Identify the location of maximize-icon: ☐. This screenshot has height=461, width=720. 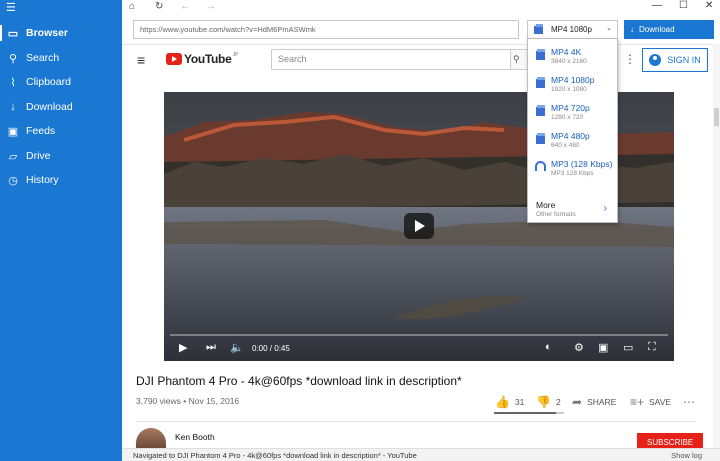
(683, 5).